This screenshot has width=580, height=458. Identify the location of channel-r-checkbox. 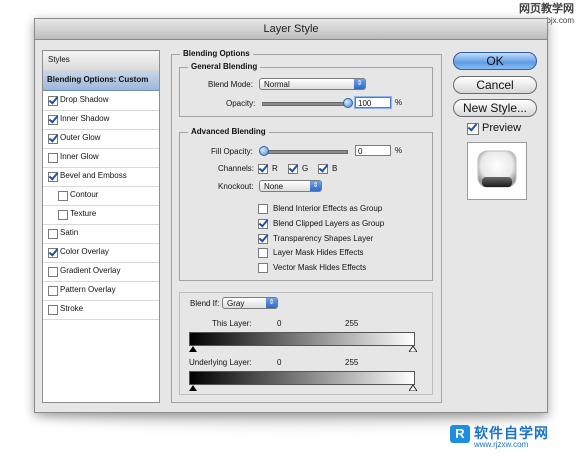
(263, 169).